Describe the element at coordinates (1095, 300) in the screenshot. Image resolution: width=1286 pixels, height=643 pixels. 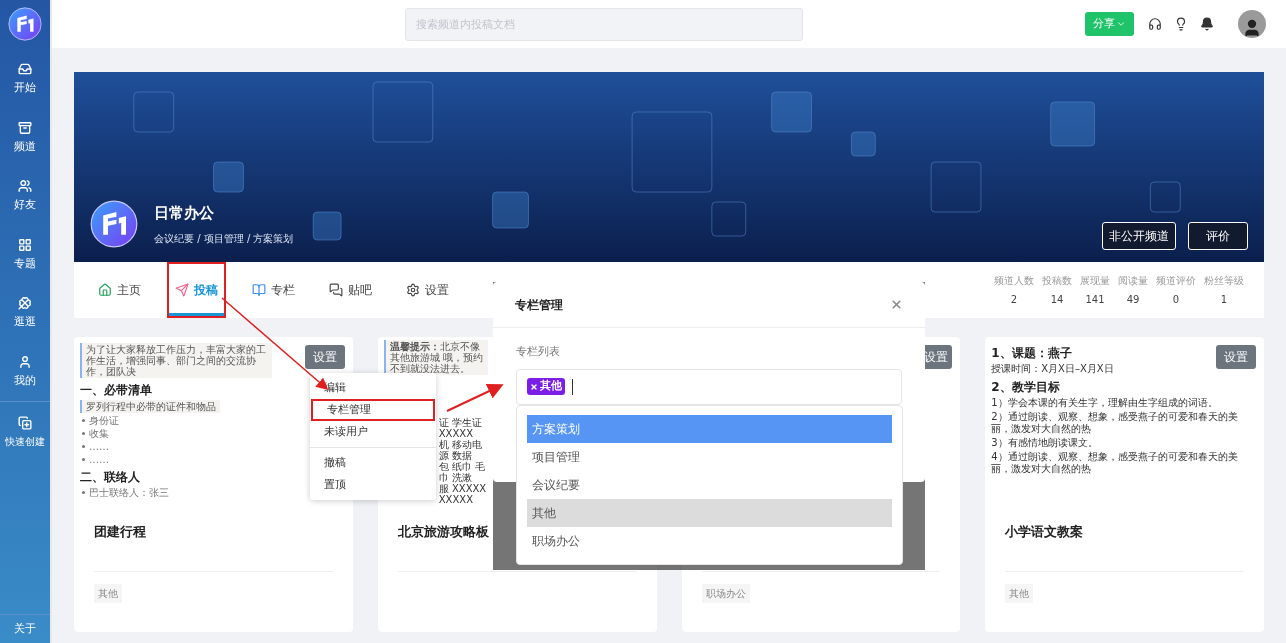
I see `stat-value: 141` at that location.